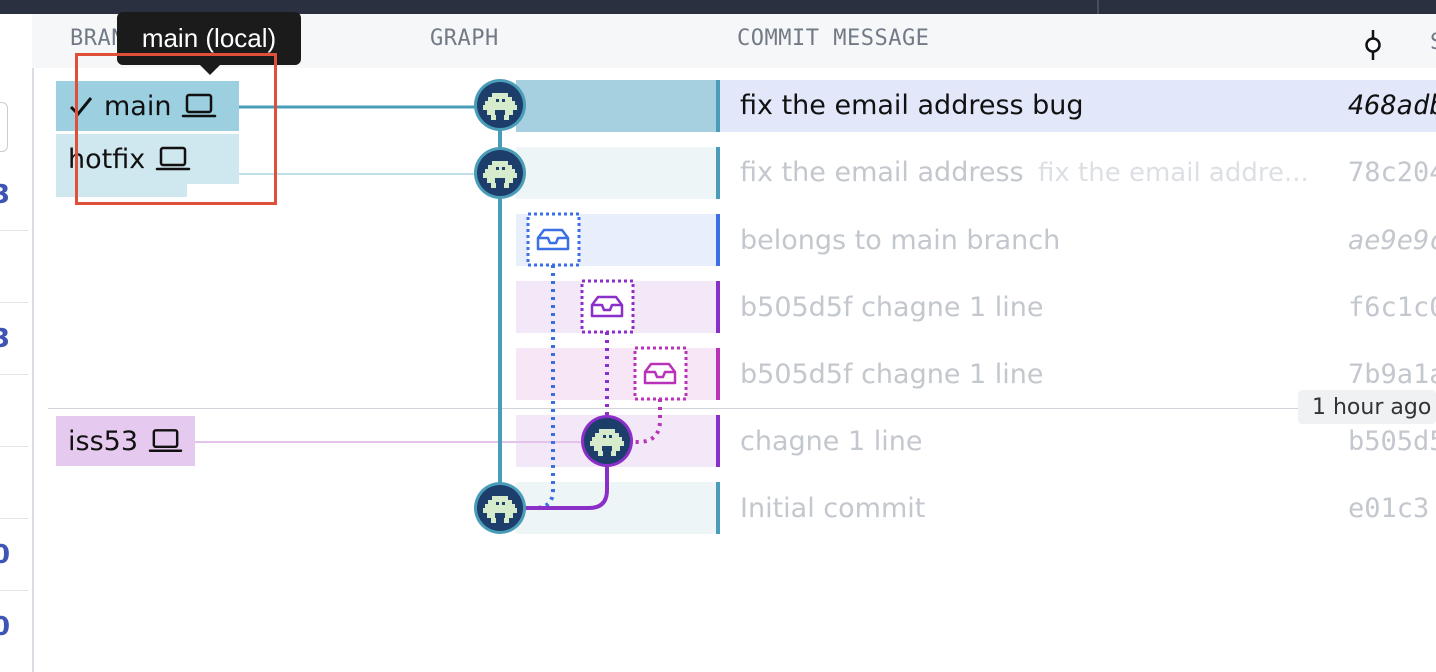  What do you see at coordinates (1392, 307) in the screenshot?
I see `commit-sha: f6c1c0` at bounding box center [1392, 307].